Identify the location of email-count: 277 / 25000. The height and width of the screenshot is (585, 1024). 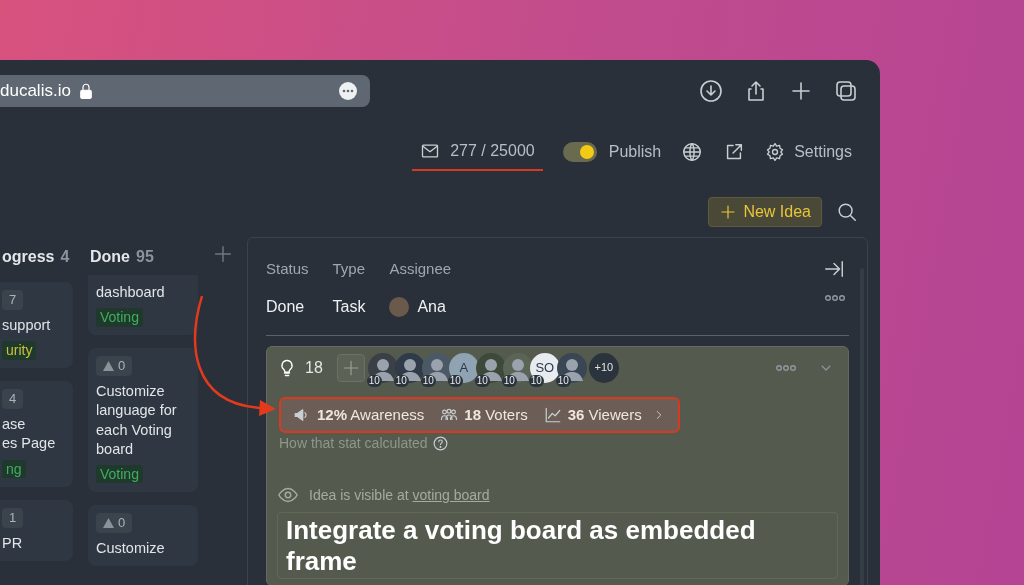
(492, 151).